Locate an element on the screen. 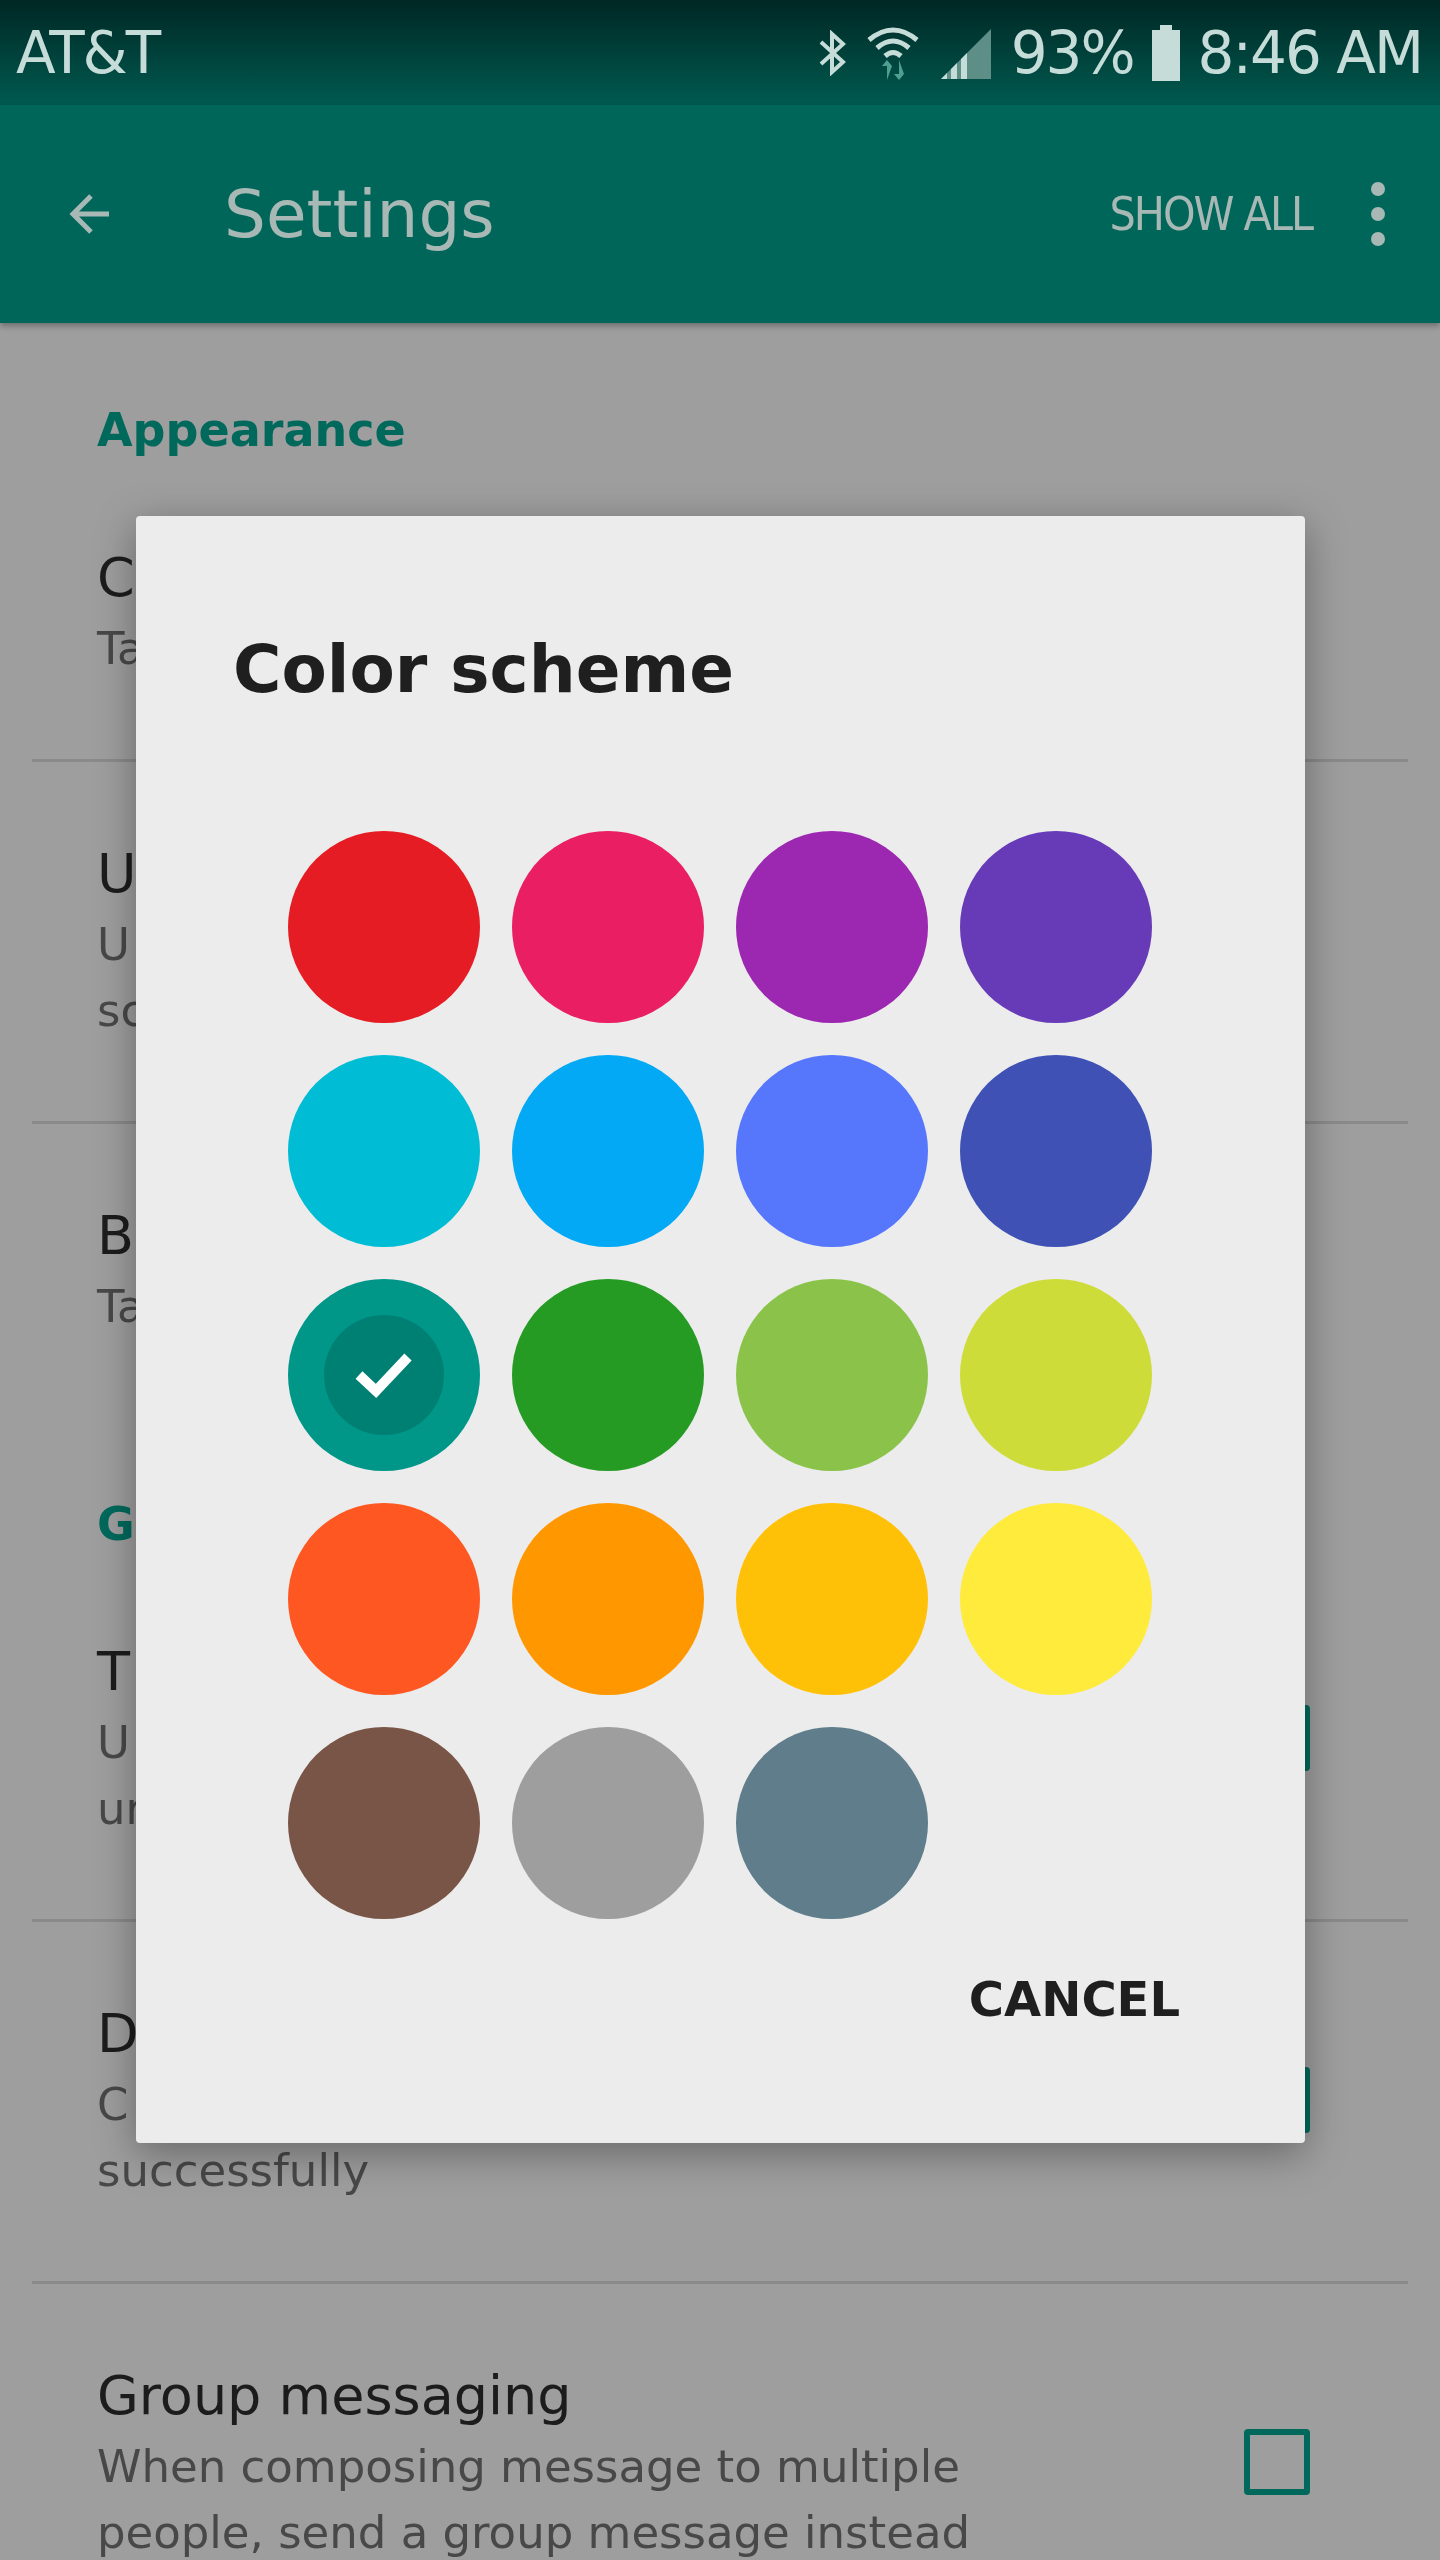 The width and height of the screenshot is (1440, 2560). battery-icon is located at coordinates (1165, 52).